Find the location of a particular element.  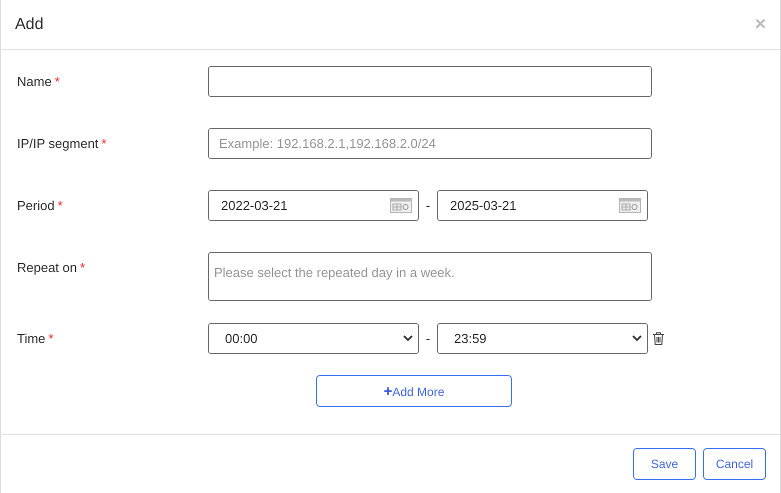

time-select: 23:59 is located at coordinates (542, 338).